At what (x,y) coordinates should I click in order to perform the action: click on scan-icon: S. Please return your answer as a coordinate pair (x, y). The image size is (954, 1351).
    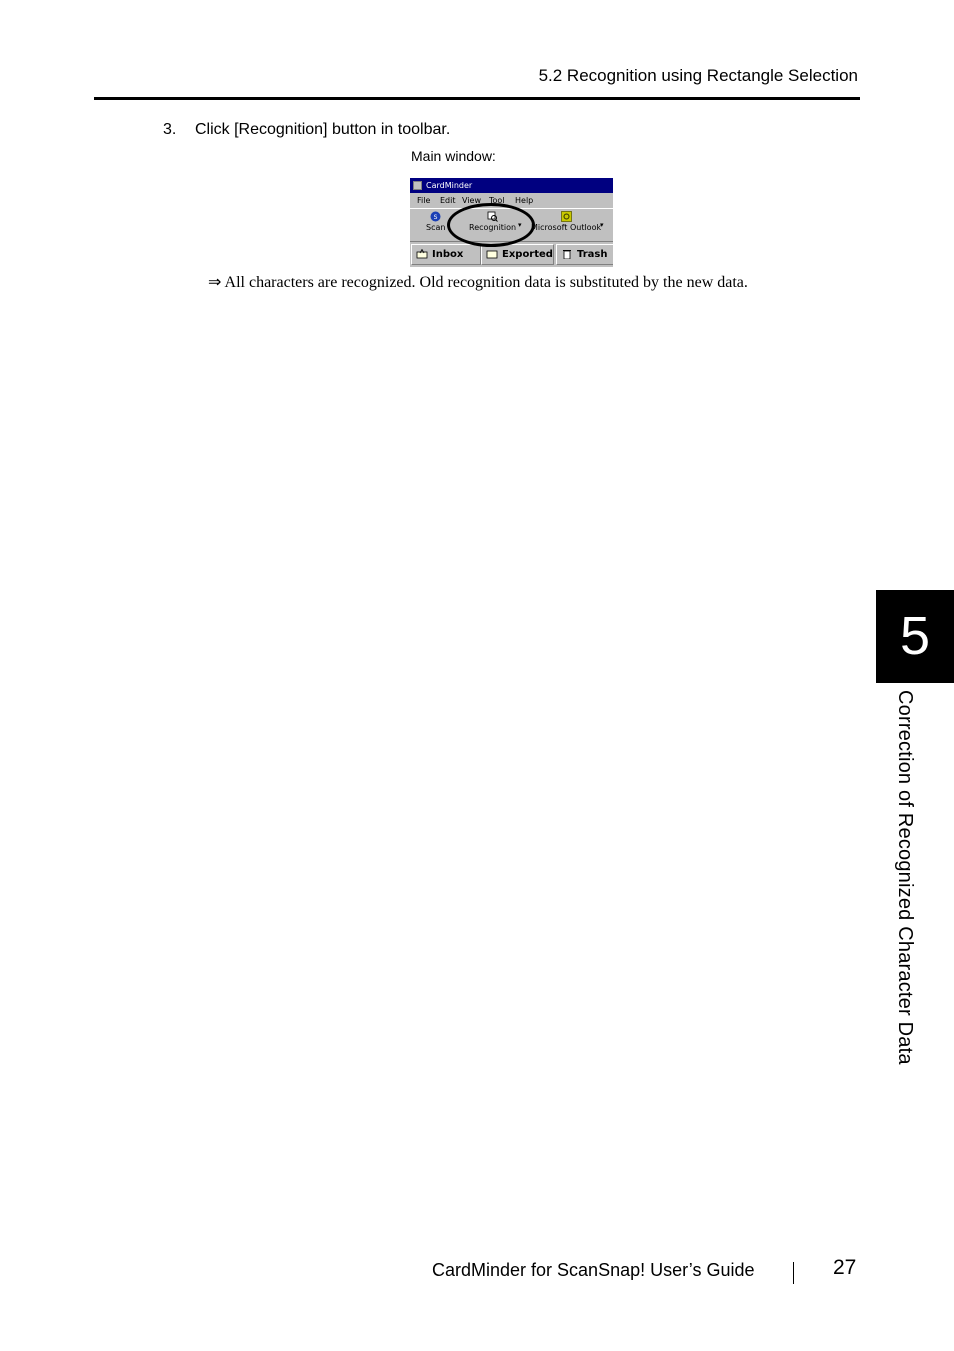
    Looking at the image, I should click on (435, 216).